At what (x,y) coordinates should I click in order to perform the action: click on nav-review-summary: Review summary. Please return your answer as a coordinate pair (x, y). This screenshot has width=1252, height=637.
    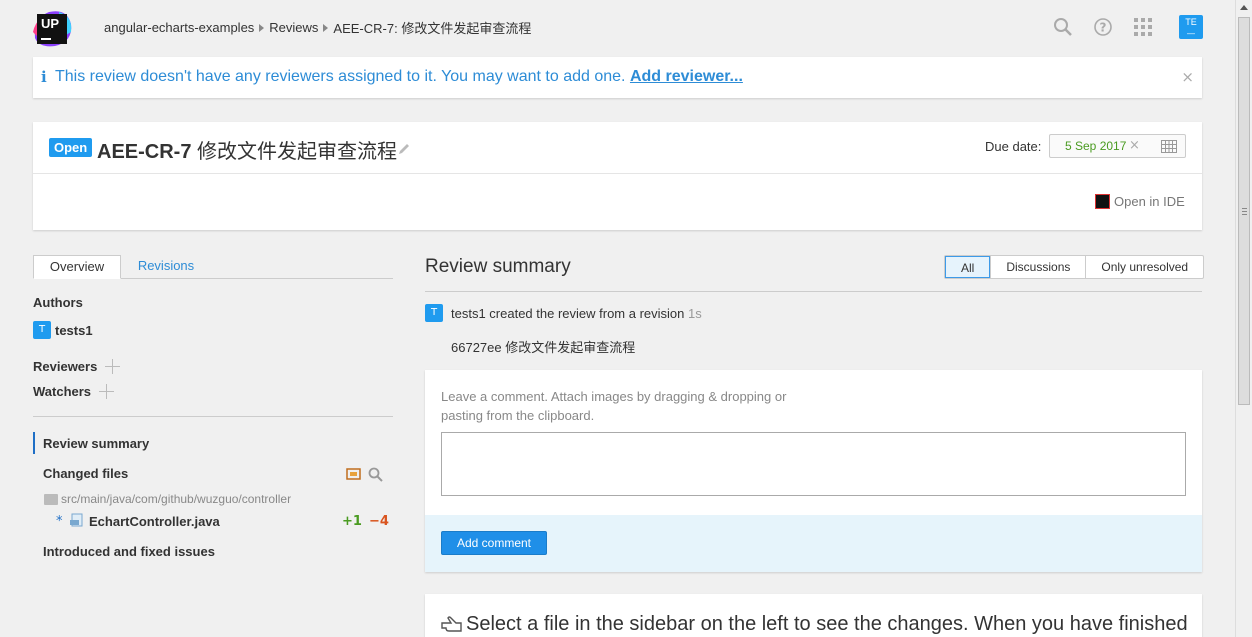
    Looking at the image, I should click on (96, 443).